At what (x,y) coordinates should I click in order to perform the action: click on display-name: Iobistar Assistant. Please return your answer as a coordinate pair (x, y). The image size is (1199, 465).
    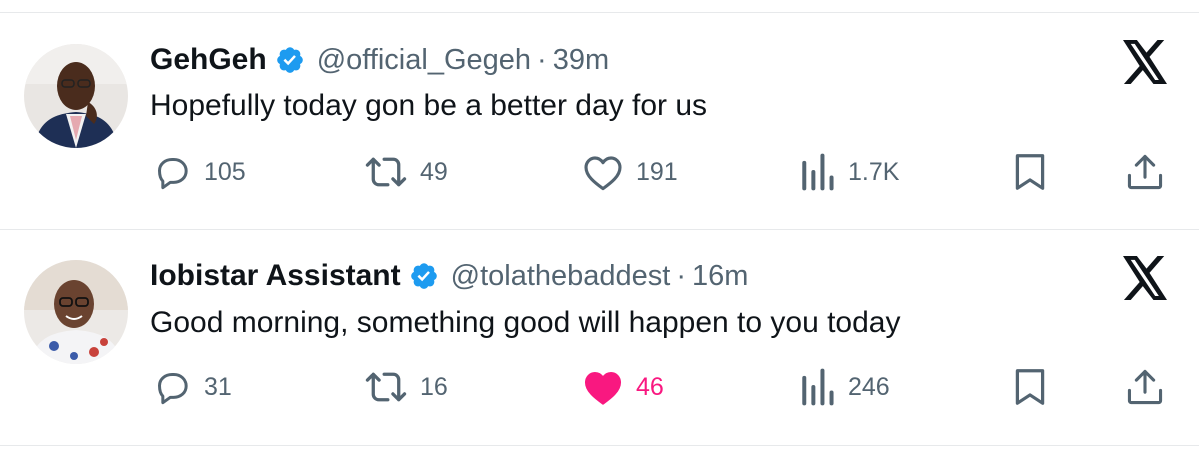
    Looking at the image, I should click on (275, 276).